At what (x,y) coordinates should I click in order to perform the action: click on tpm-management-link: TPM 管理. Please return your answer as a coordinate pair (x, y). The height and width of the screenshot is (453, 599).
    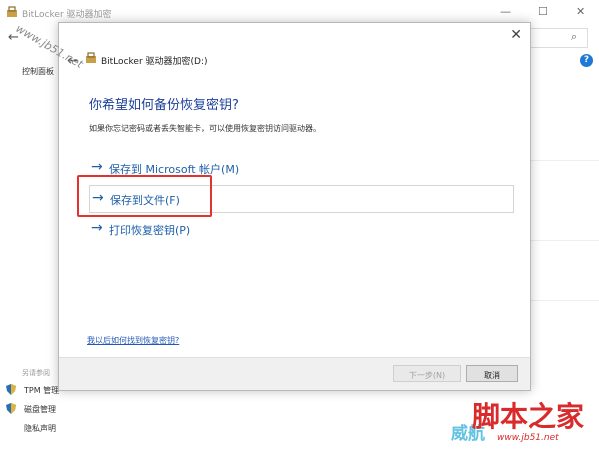
    Looking at the image, I should click on (41, 390).